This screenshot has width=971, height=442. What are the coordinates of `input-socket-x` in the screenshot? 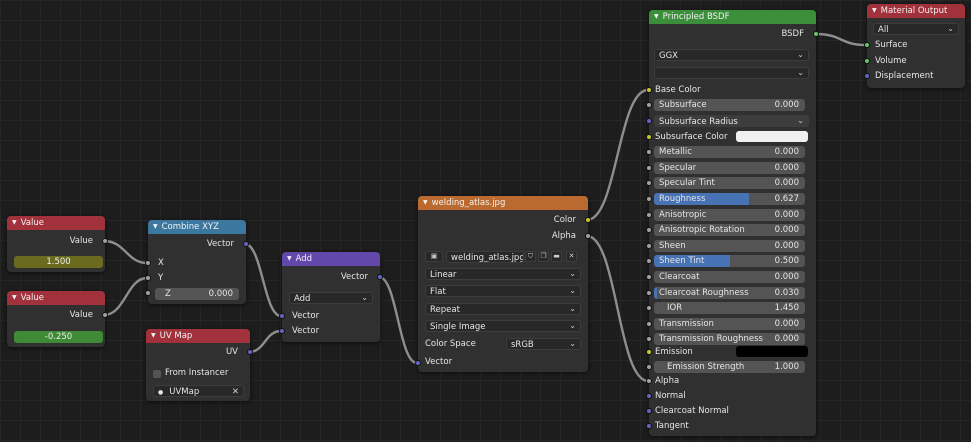 It's located at (148, 263).